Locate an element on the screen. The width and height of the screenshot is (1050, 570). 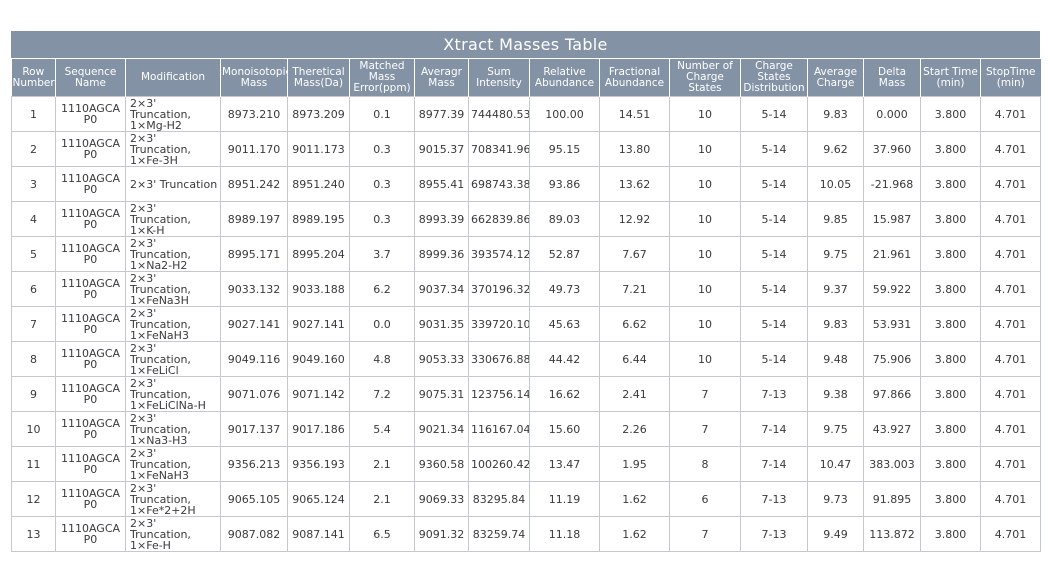
column-header: Theretical Mass(Da) is located at coordinates (318, 78).